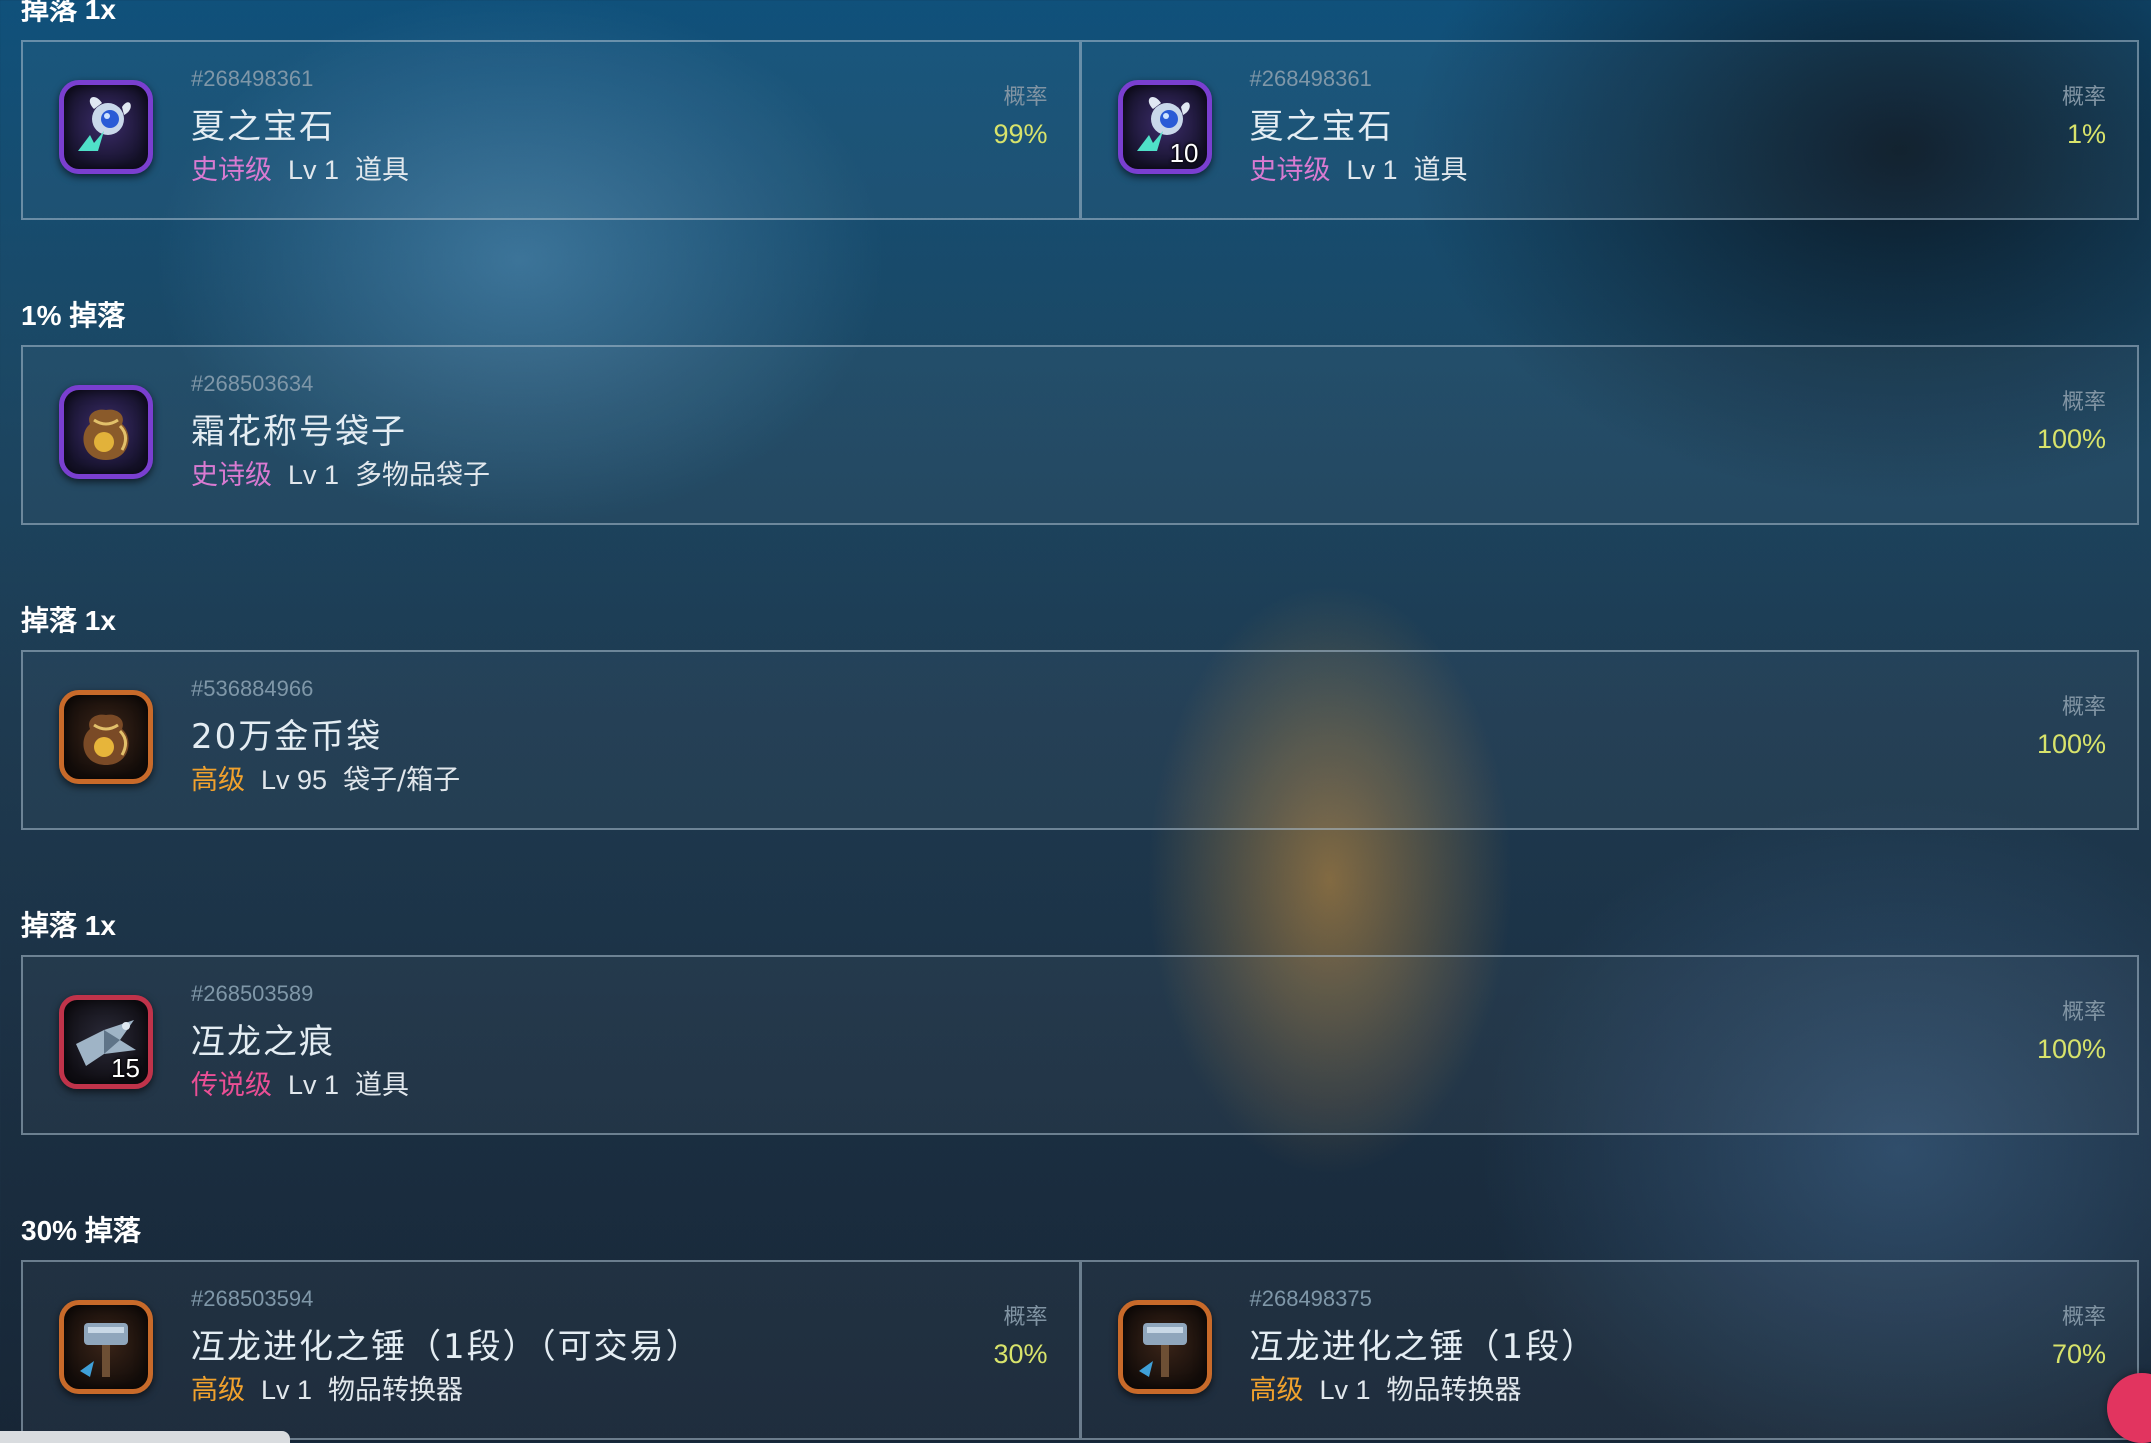 This screenshot has width=2151, height=1443. Describe the element at coordinates (2078, 1354) in the screenshot. I see `probability-value: 70%` at that location.